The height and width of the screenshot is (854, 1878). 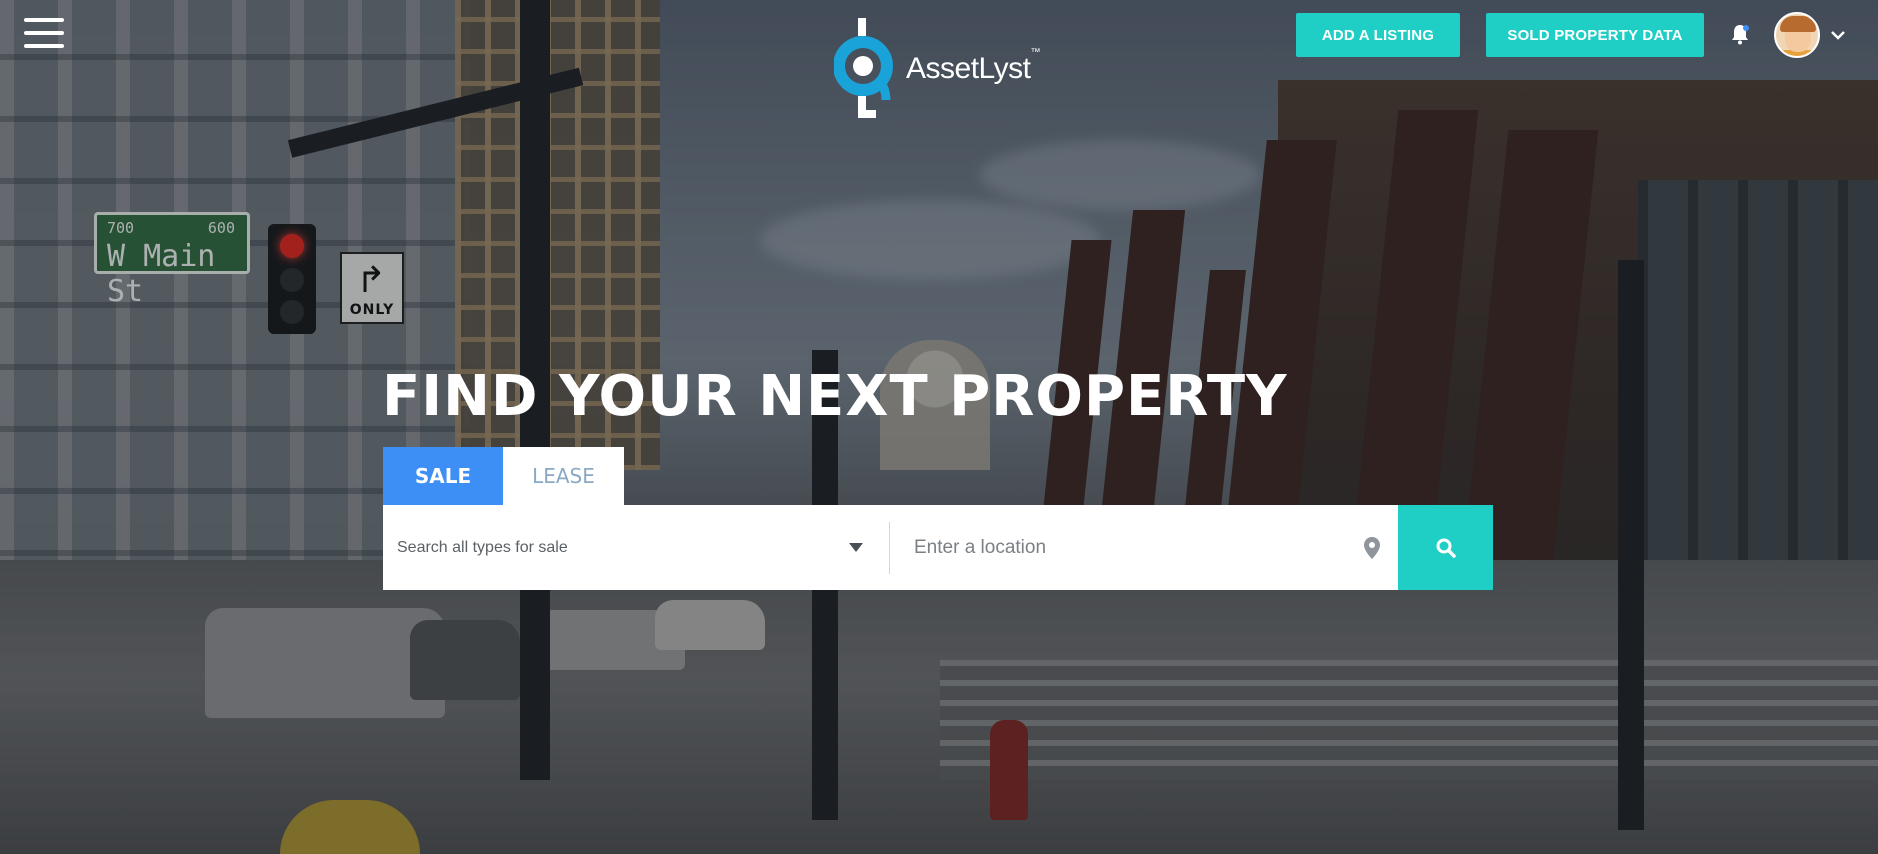 What do you see at coordinates (835, 396) in the screenshot?
I see `hero-title: FIND YOUR NEXT PROPERTY` at bounding box center [835, 396].